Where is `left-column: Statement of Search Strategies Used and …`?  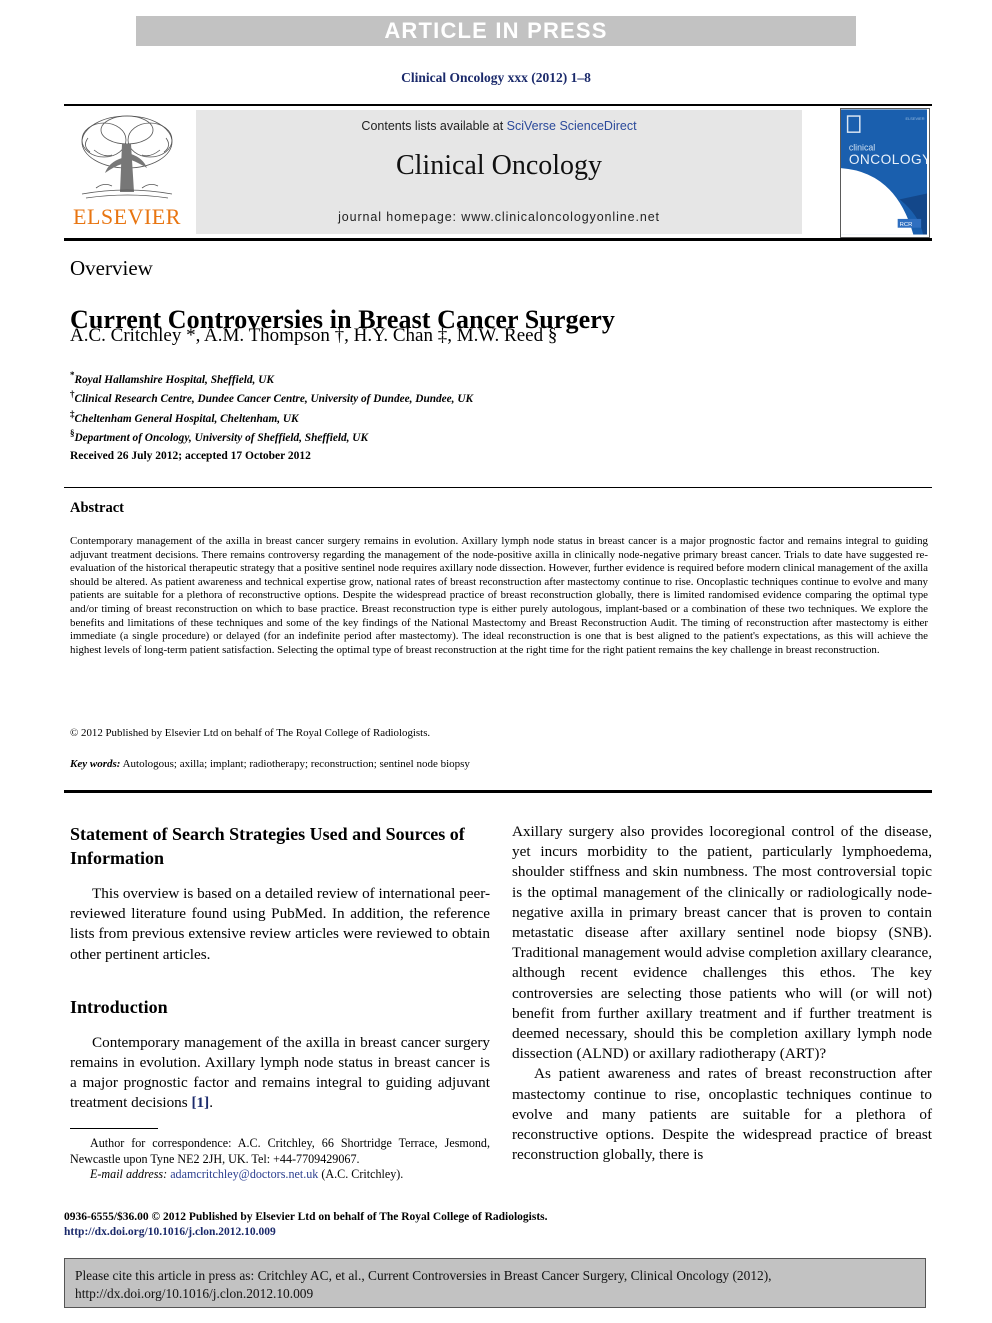 left-column: Statement of Search Strategies Used and … is located at coordinates (280, 968).